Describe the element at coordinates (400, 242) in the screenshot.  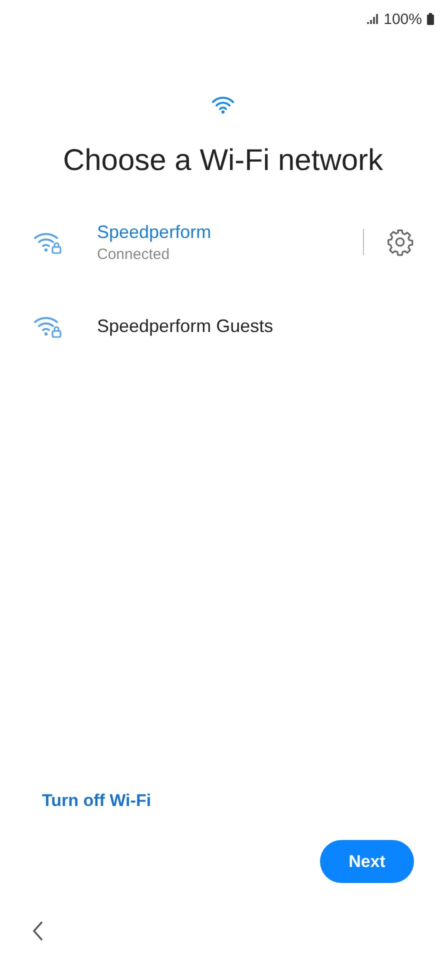
I see `settings-icon` at that location.